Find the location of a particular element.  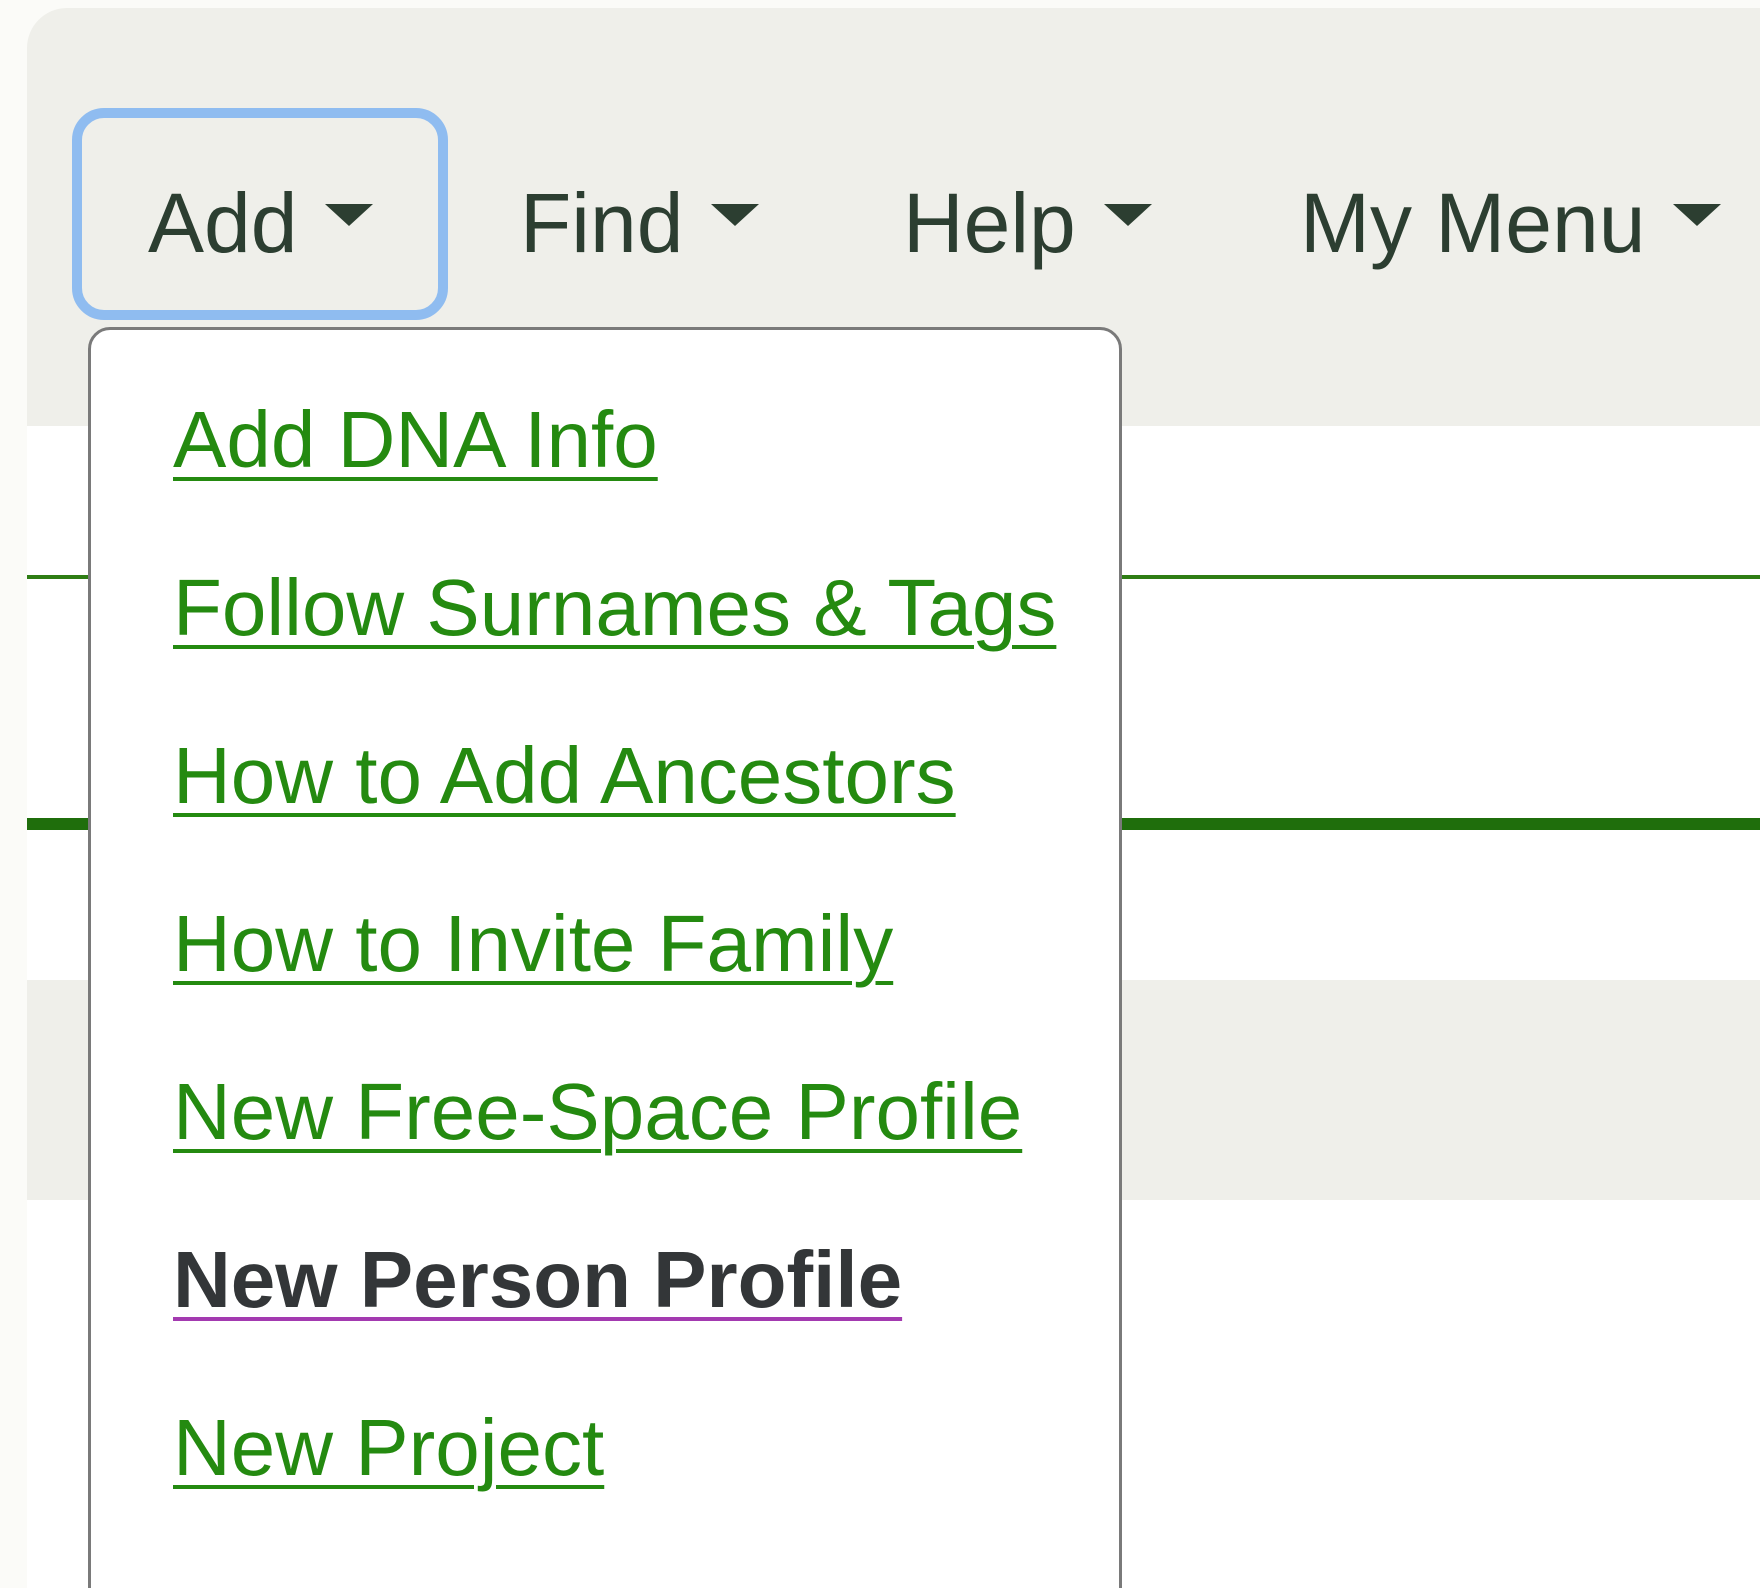

menu-link-new-person-profile: New Person Profile is located at coordinates (537, 1279).